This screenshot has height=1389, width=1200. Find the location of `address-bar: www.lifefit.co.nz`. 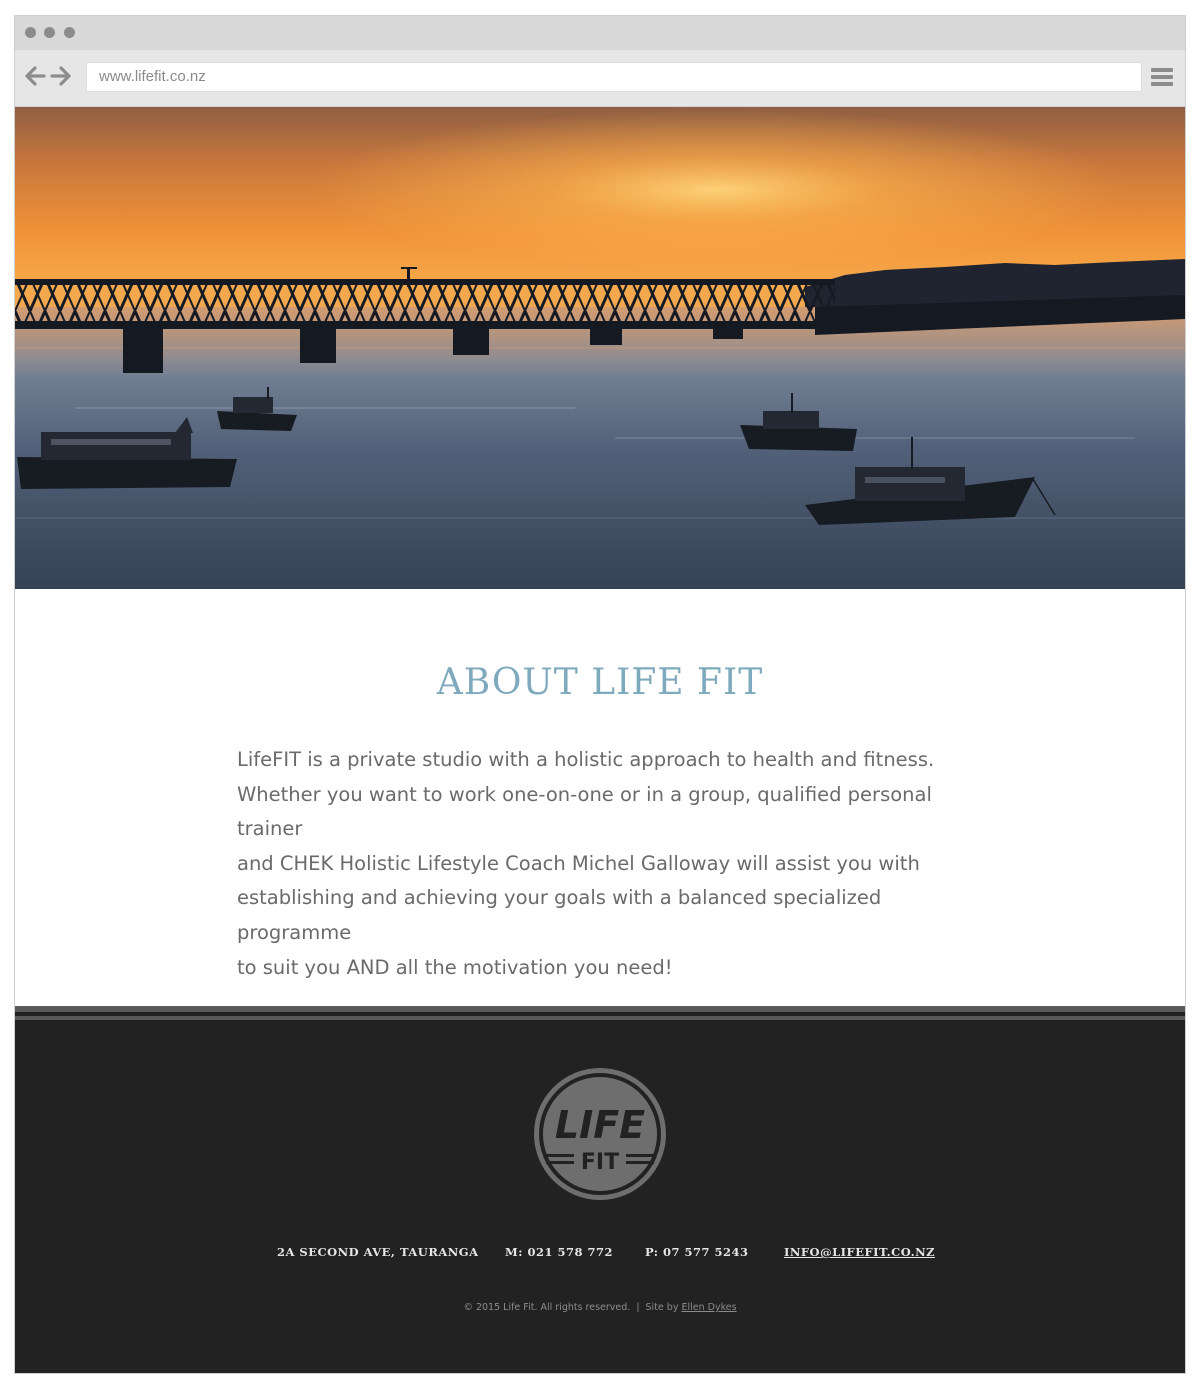

address-bar: www.lifefit.co.nz is located at coordinates (614, 77).